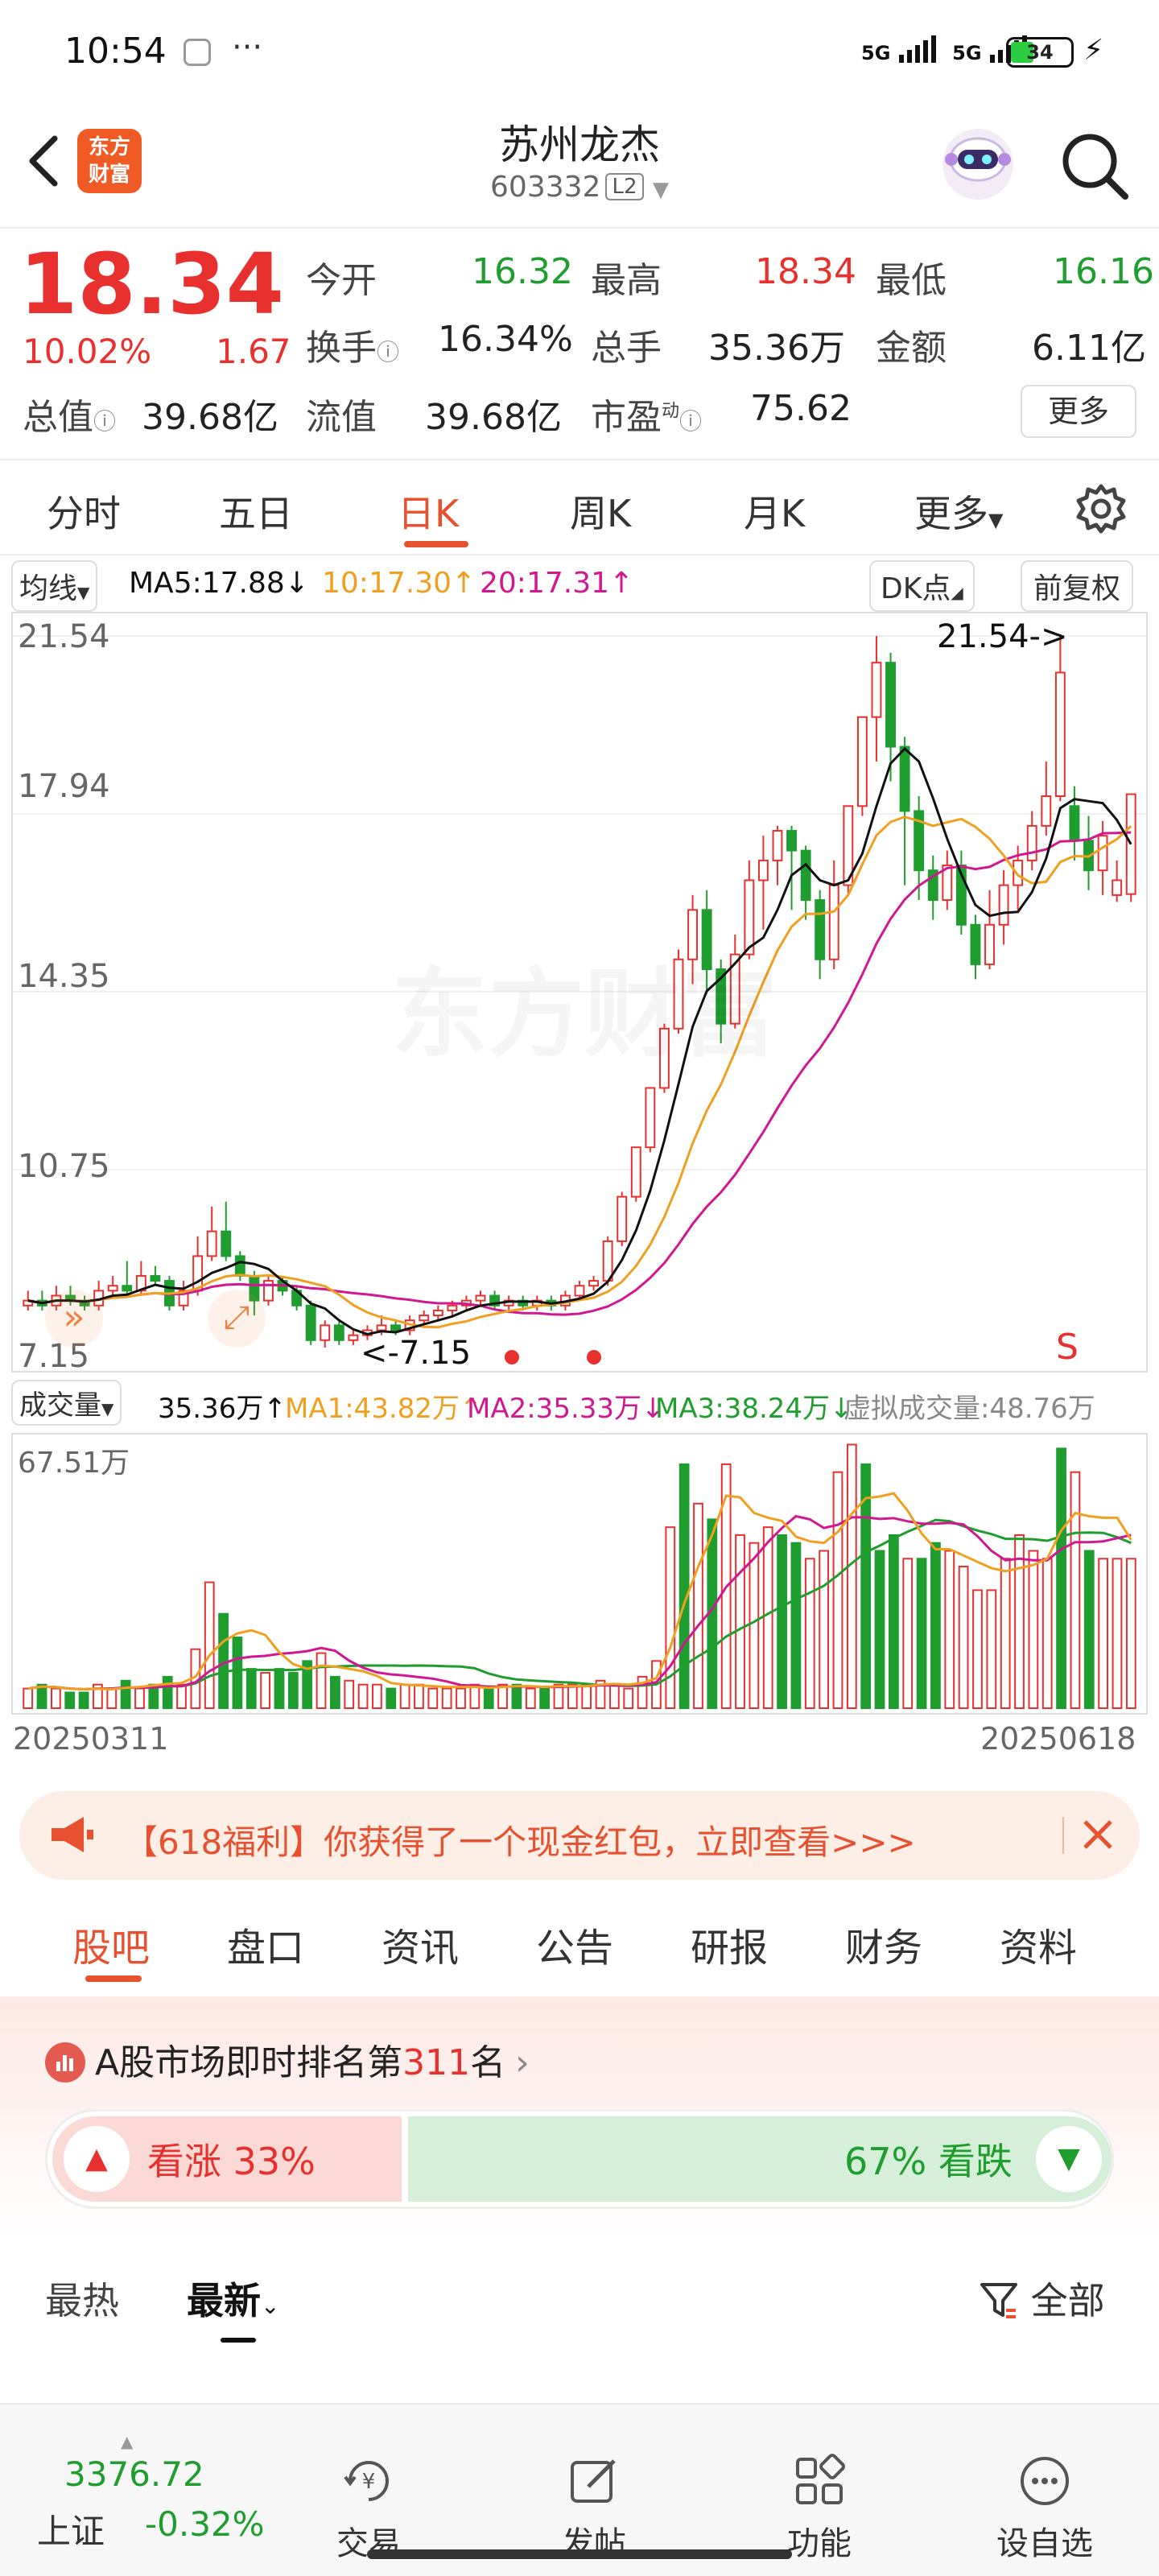 This screenshot has width=1159, height=2576. Describe the element at coordinates (399, 583) in the screenshot. I see `ma10-value: 10:17.30↑` at that location.